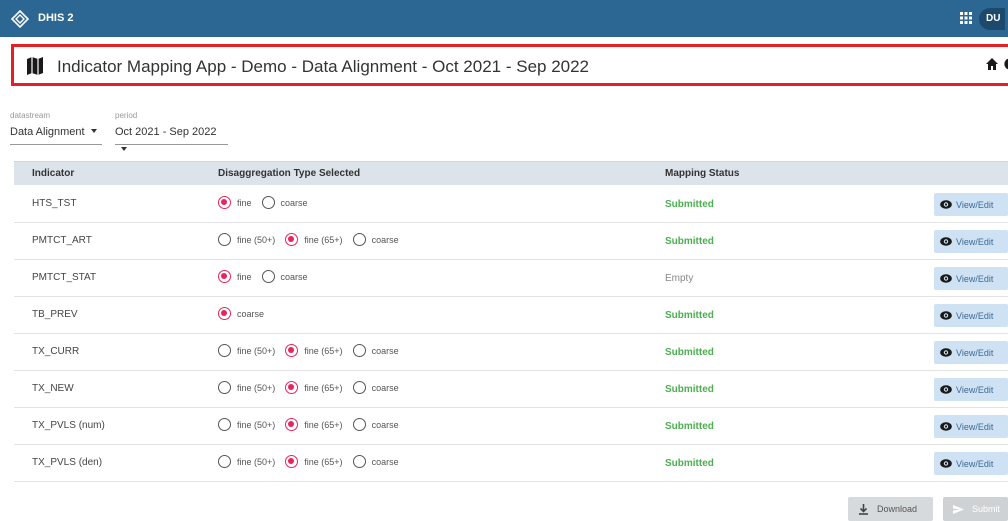 The image size is (1008, 521). Describe the element at coordinates (126, 115) in the screenshot. I see `period-label: period` at that location.